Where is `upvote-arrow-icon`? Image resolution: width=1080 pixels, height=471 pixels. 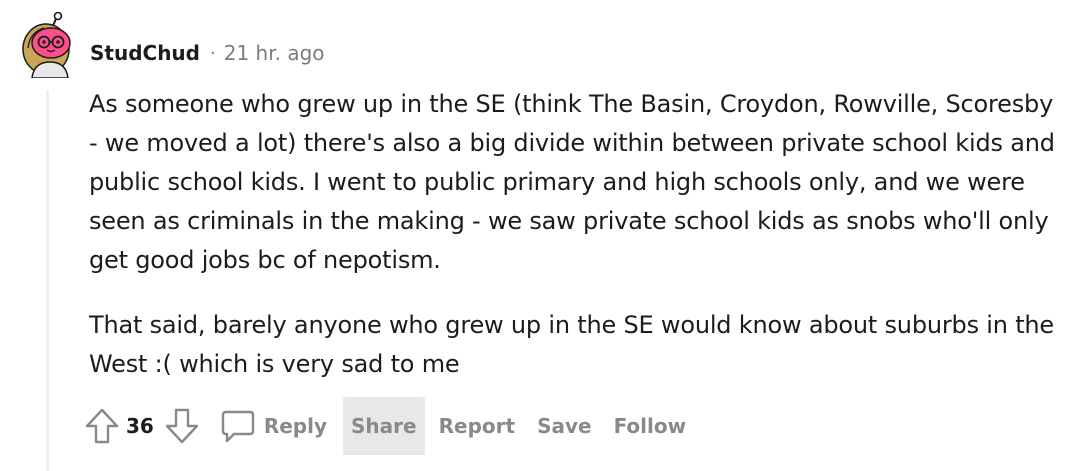 upvote-arrow-icon is located at coordinates (102, 426).